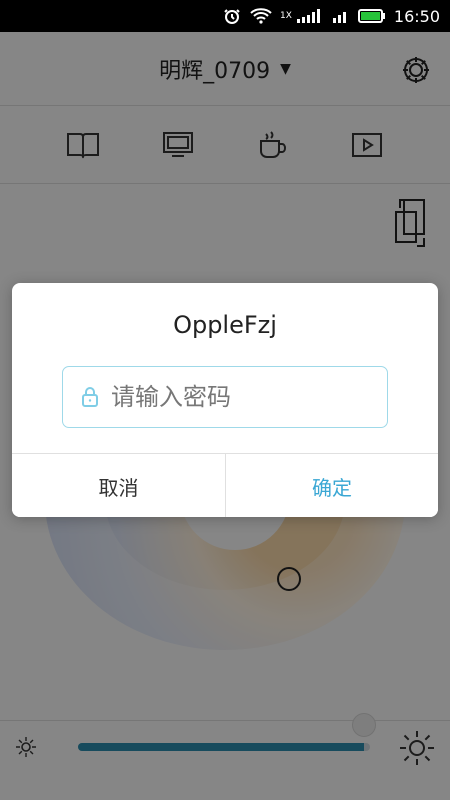 The image size is (450, 800). I want to click on status-bar: 1X 16:50, so click(225, 16).